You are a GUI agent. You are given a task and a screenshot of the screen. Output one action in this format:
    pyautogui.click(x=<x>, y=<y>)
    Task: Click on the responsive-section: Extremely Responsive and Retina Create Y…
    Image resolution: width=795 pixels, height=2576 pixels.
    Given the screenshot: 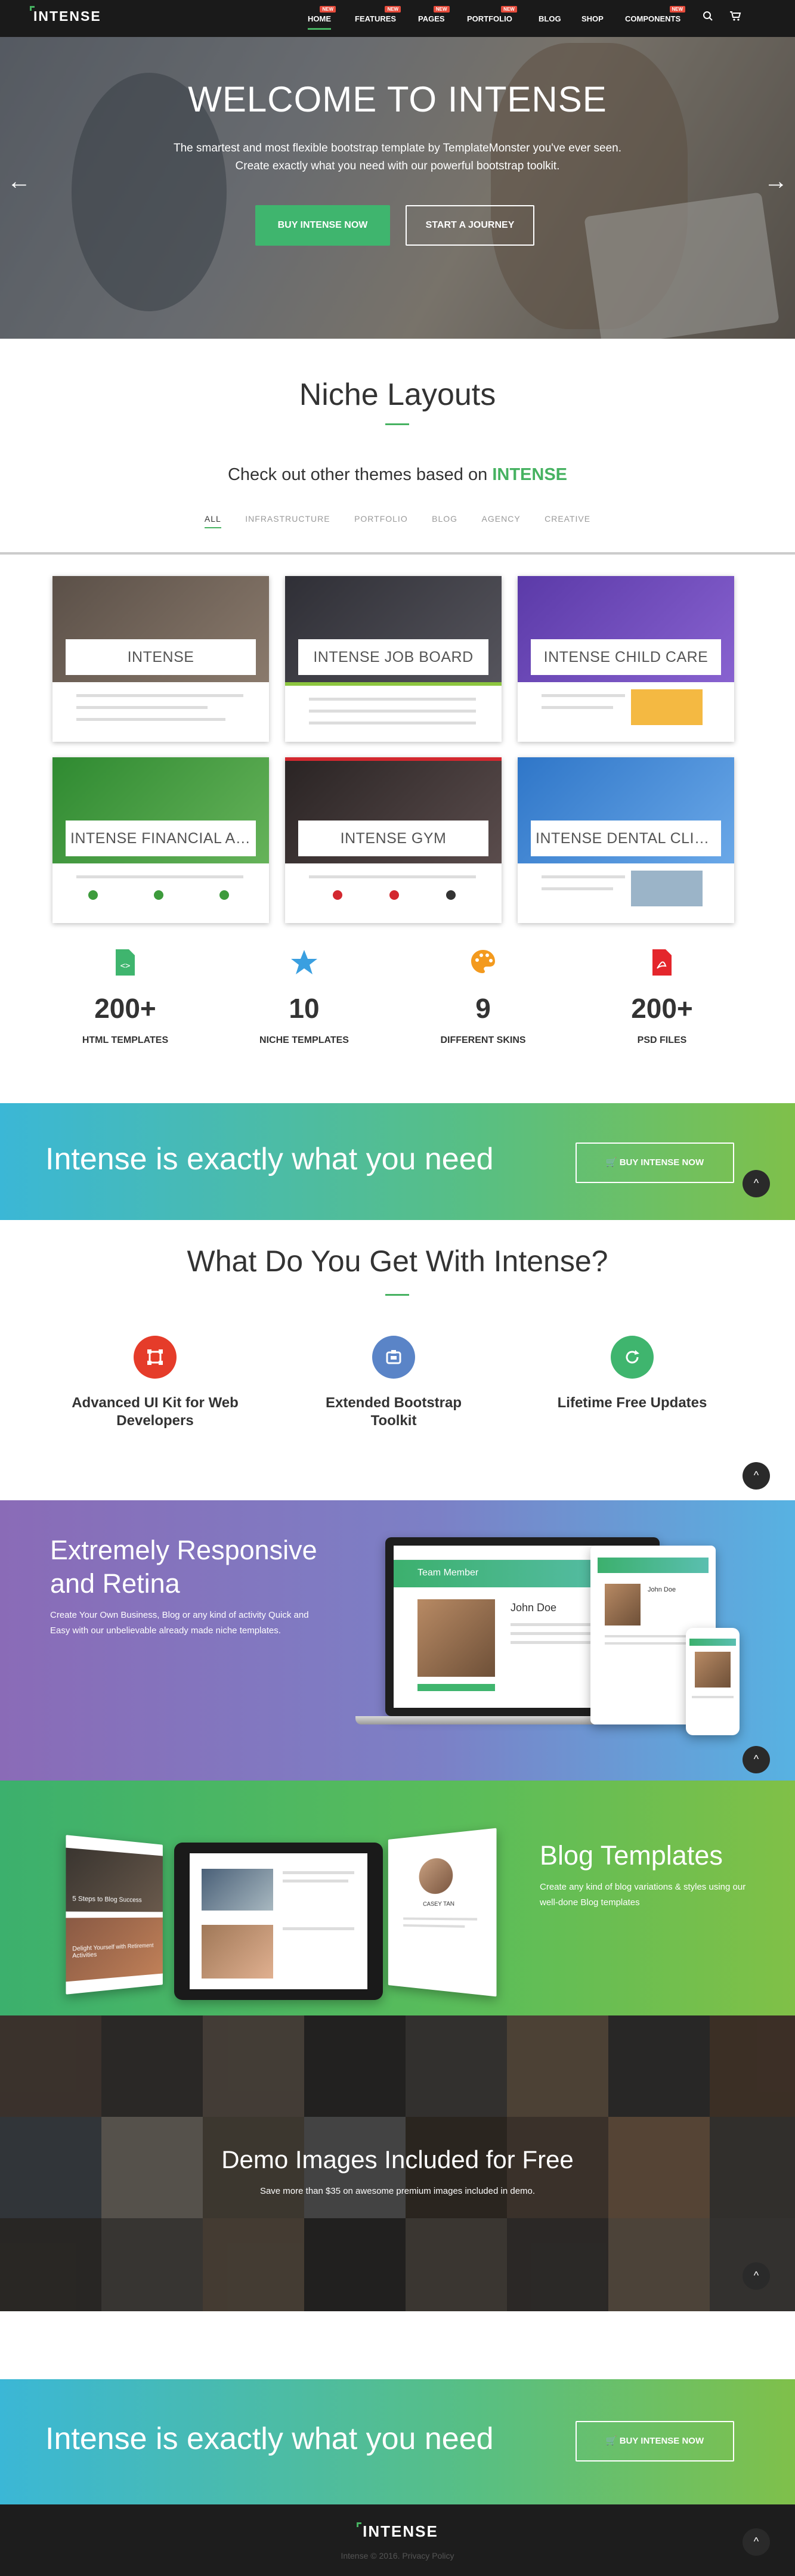 What is the action you would take?
    pyautogui.click(x=397, y=1640)
    